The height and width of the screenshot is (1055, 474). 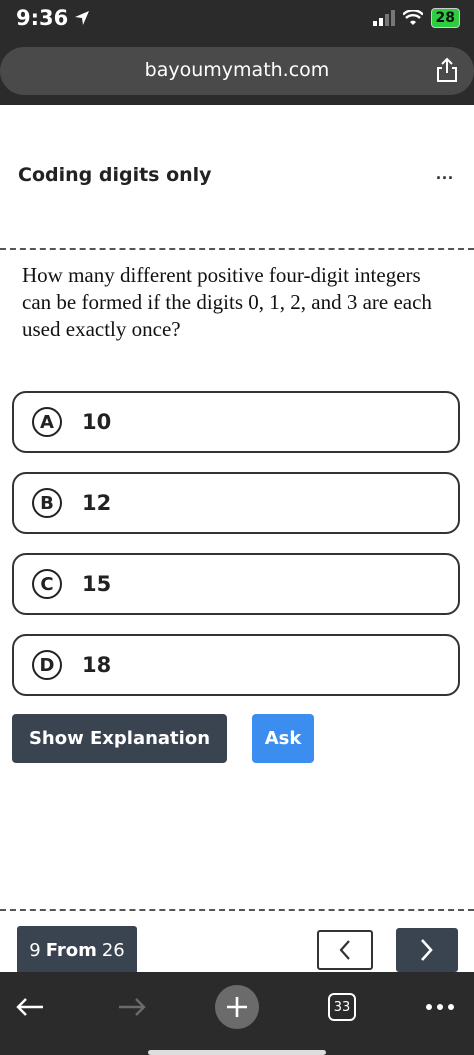 I want to click on from-label: From, so click(x=71, y=950).